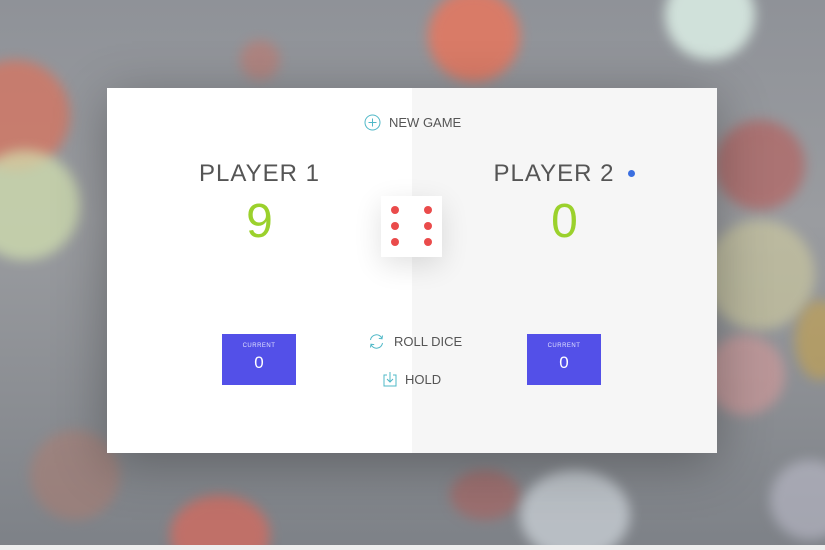  I want to click on player-2-name: Player 2, so click(564, 174).